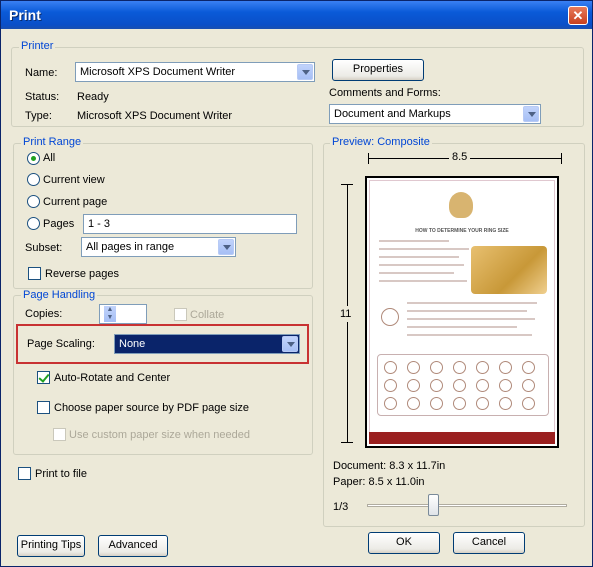  I want to click on pages-input: 1 - 3, so click(190, 224).